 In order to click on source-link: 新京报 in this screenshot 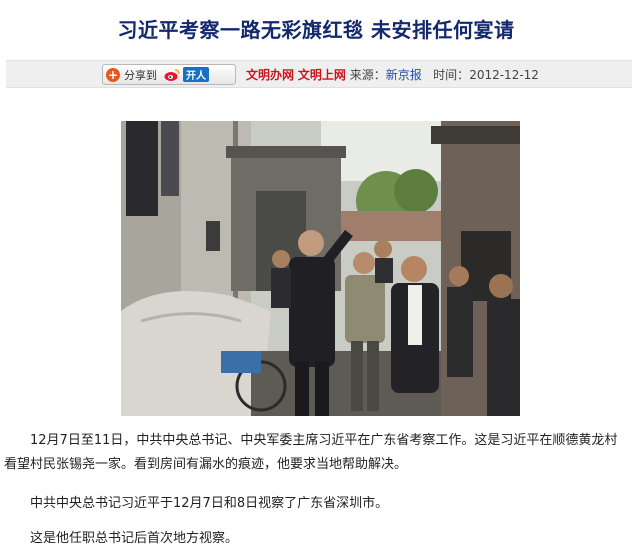, I will do `click(404, 75)`.